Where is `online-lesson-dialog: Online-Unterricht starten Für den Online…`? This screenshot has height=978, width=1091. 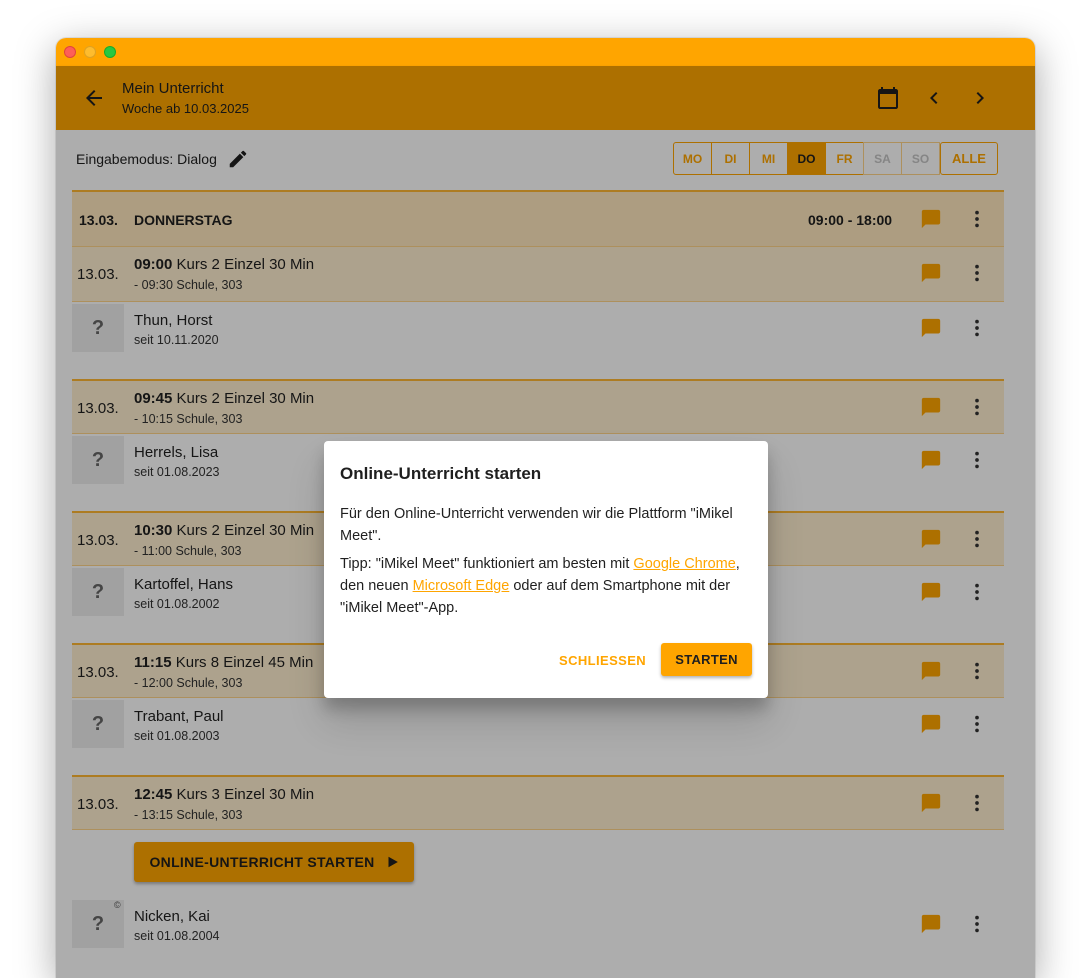
online-lesson-dialog: Online-Unterricht starten Für den Online… is located at coordinates (546, 569).